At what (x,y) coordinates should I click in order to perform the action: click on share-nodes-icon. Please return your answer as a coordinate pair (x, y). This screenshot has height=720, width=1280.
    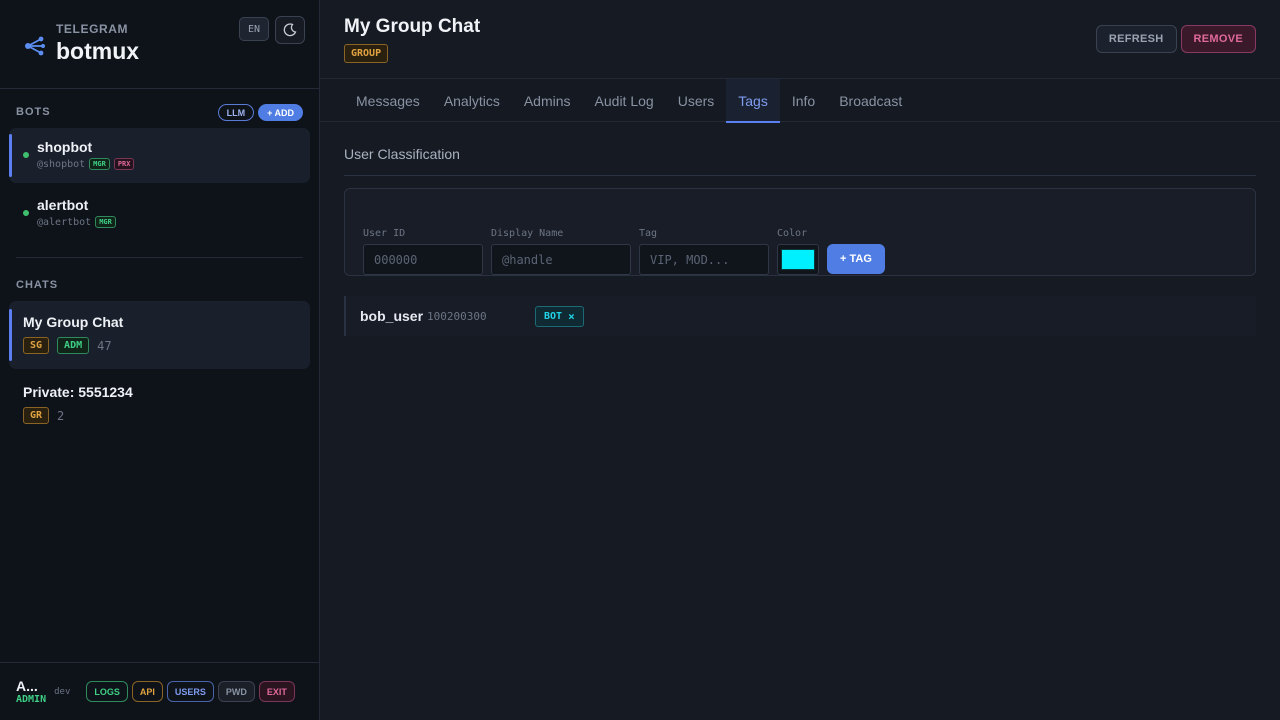
    Looking at the image, I should click on (35, 46).